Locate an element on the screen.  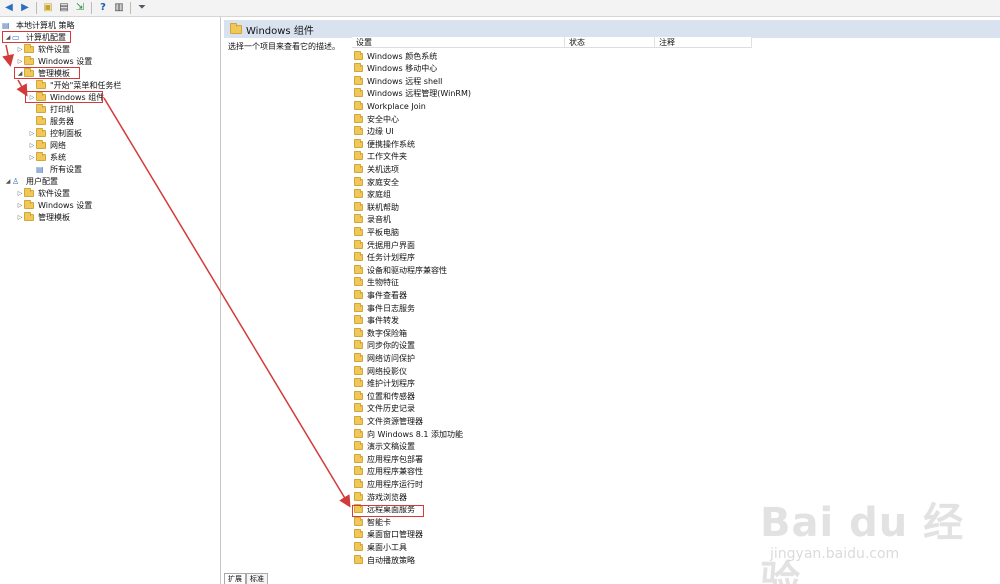
tree-item-all-settings: ▤ 所有设置 is located at coordinates (55, 169).